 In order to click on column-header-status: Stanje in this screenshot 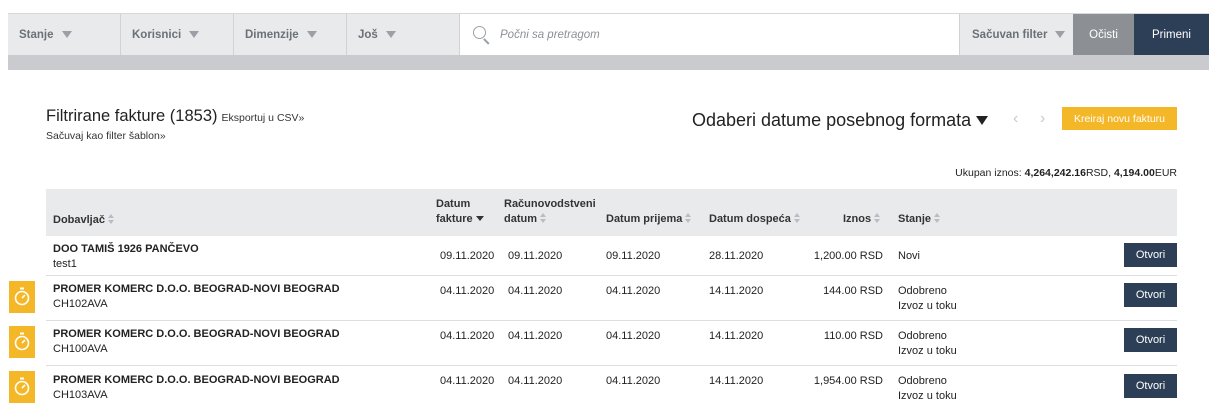, I will do `click(919, 219)`.